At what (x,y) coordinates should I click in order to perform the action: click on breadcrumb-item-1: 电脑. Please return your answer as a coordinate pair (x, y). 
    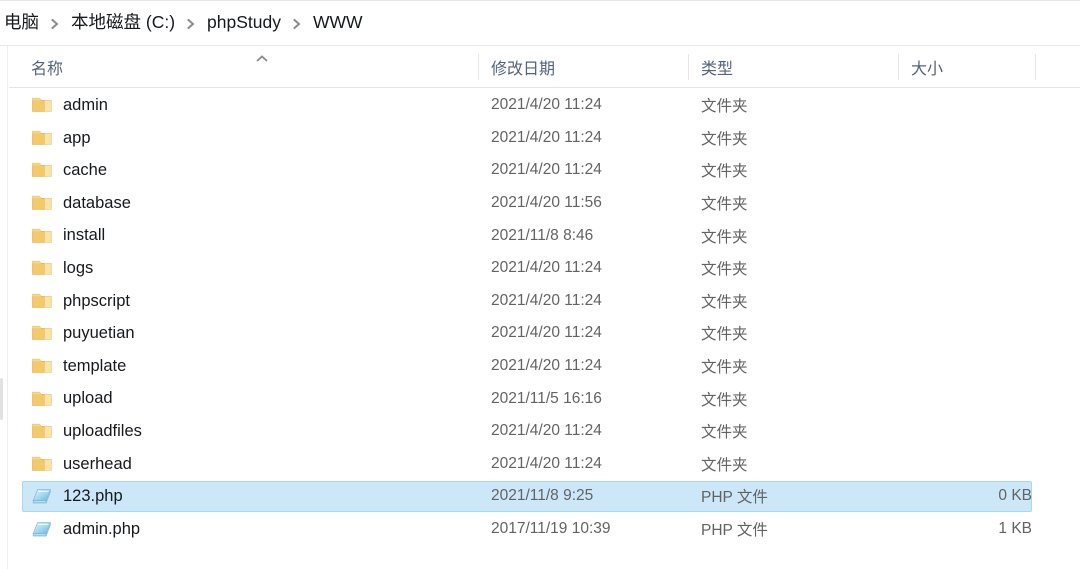
    Looking at the image, I should click on (21, 23).